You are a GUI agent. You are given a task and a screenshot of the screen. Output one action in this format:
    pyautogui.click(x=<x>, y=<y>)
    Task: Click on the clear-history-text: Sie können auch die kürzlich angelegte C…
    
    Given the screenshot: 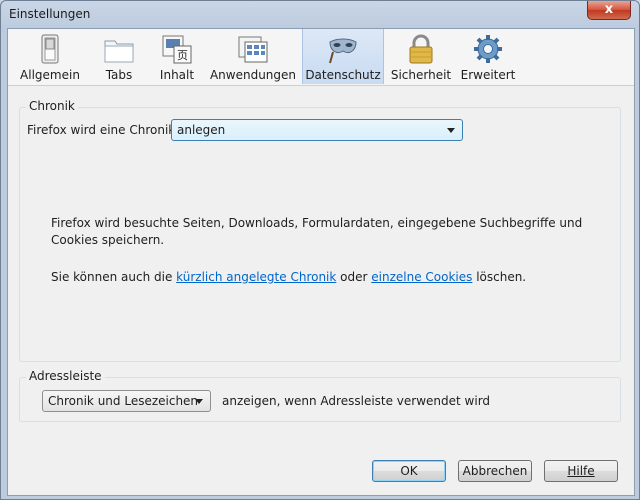 What is the action you would take?
    pyautogui.click(x=321, y=277)
    